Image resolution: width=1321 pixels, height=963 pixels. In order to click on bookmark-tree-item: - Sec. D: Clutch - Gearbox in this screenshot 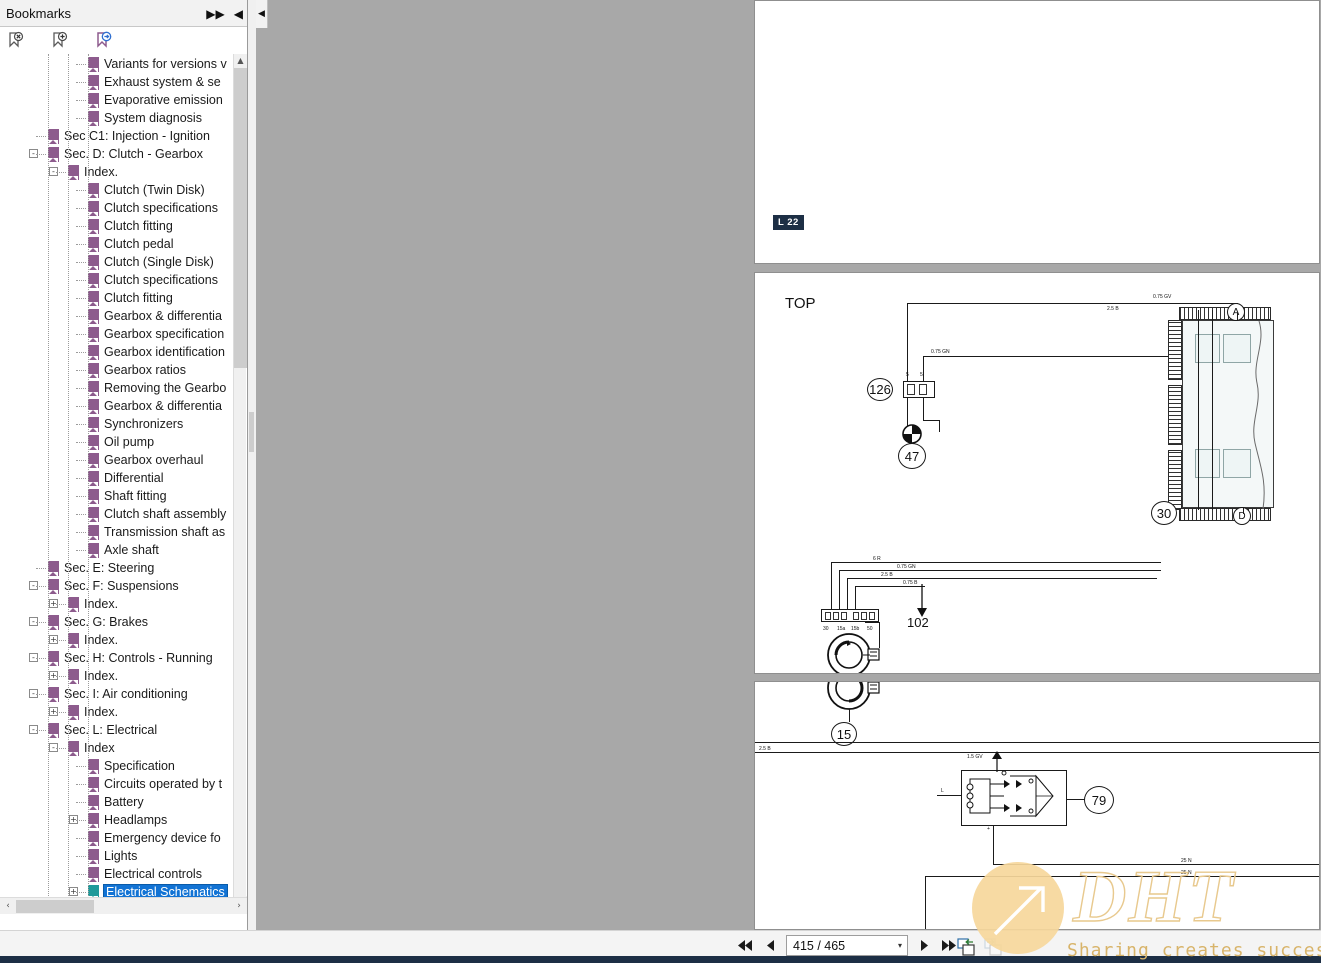, I will do `click(117, 154)`.